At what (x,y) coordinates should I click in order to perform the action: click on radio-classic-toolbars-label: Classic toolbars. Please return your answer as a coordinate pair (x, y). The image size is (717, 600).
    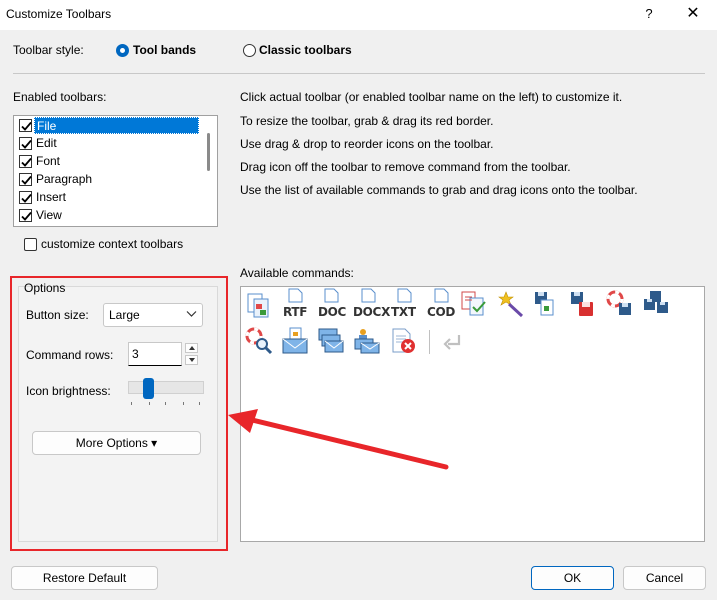
    Looking at the image, I should click on (305, 50).